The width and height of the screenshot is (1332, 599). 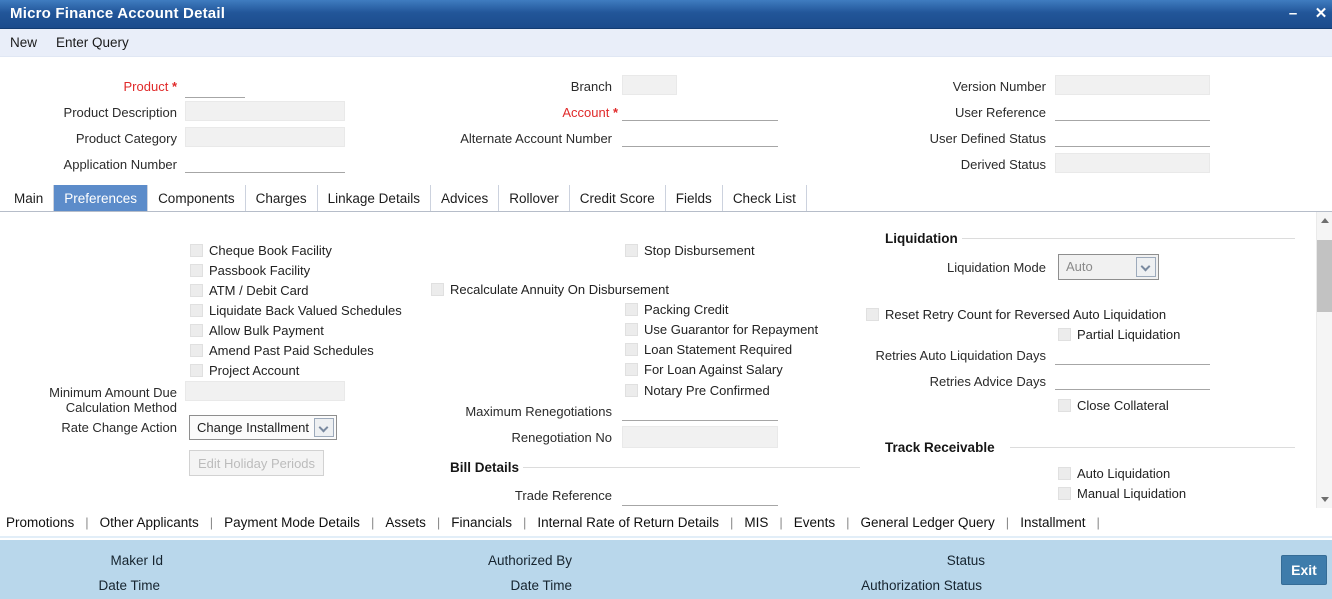 I want to click on checkbox-use-guarantor-for-repayment: Use Guarantor for Repayment, so click(x=721, y=329).